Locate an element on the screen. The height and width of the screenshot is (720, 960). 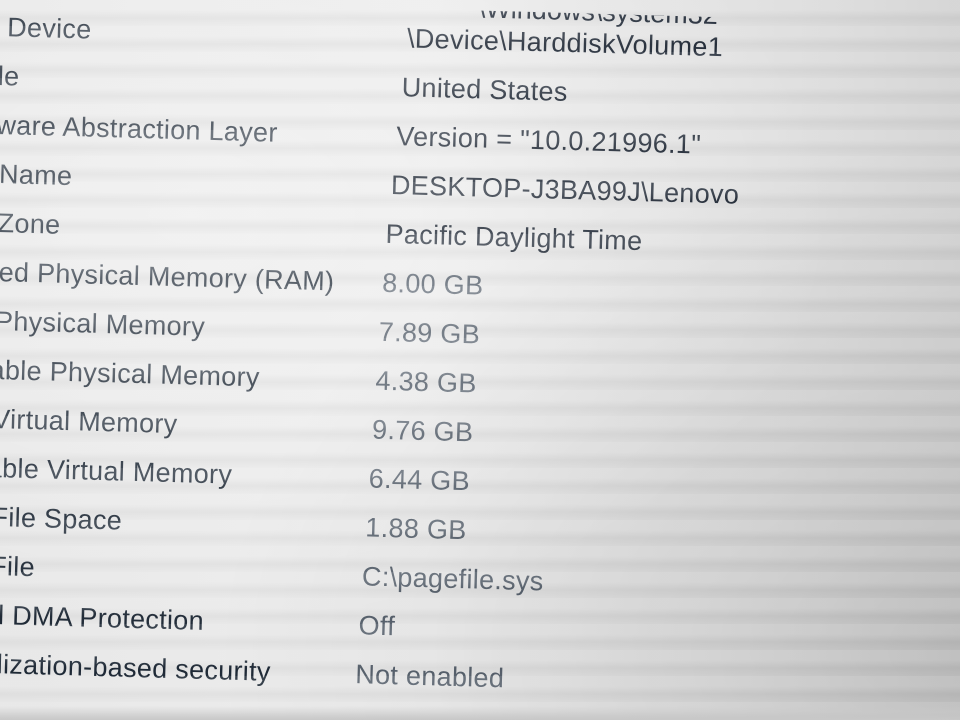
item-label: File Space is located at coordinates (61, 518).